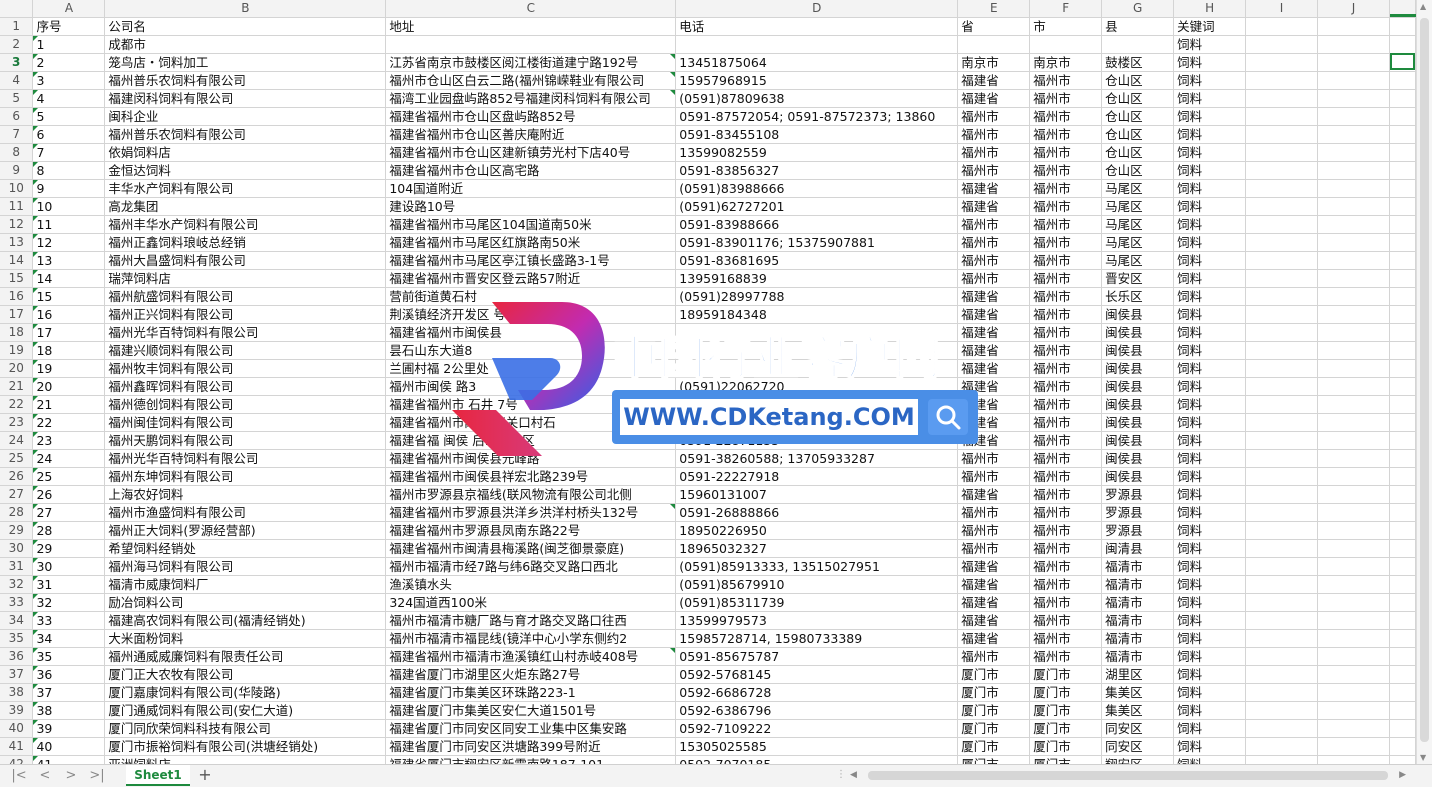 This screenshot has width=1432, height=787. I want to click on cell: 翔安区, so click(1138, 759).